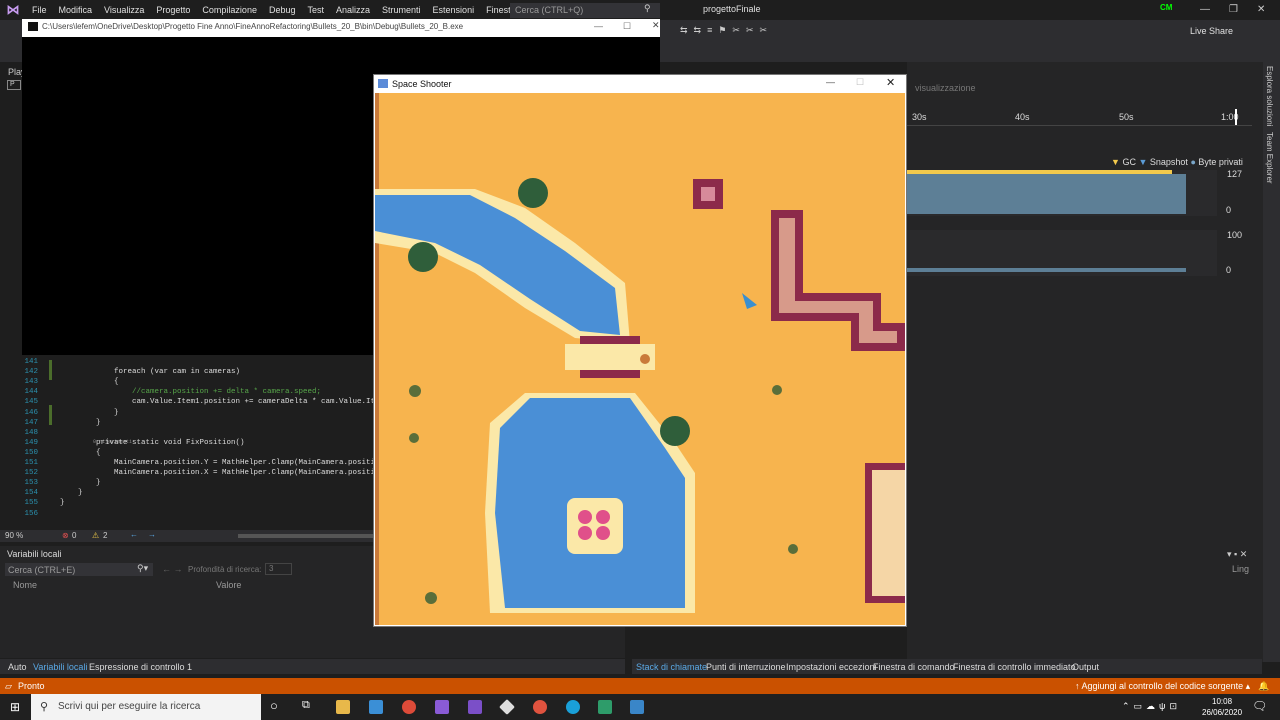 Image resolution: width=1280 pixels, height=720 pixels. Describe the element at coordinates (831, 667) in the screenshot. I see `tab-exception-settings: Impostazioni eccezioni` at that location.